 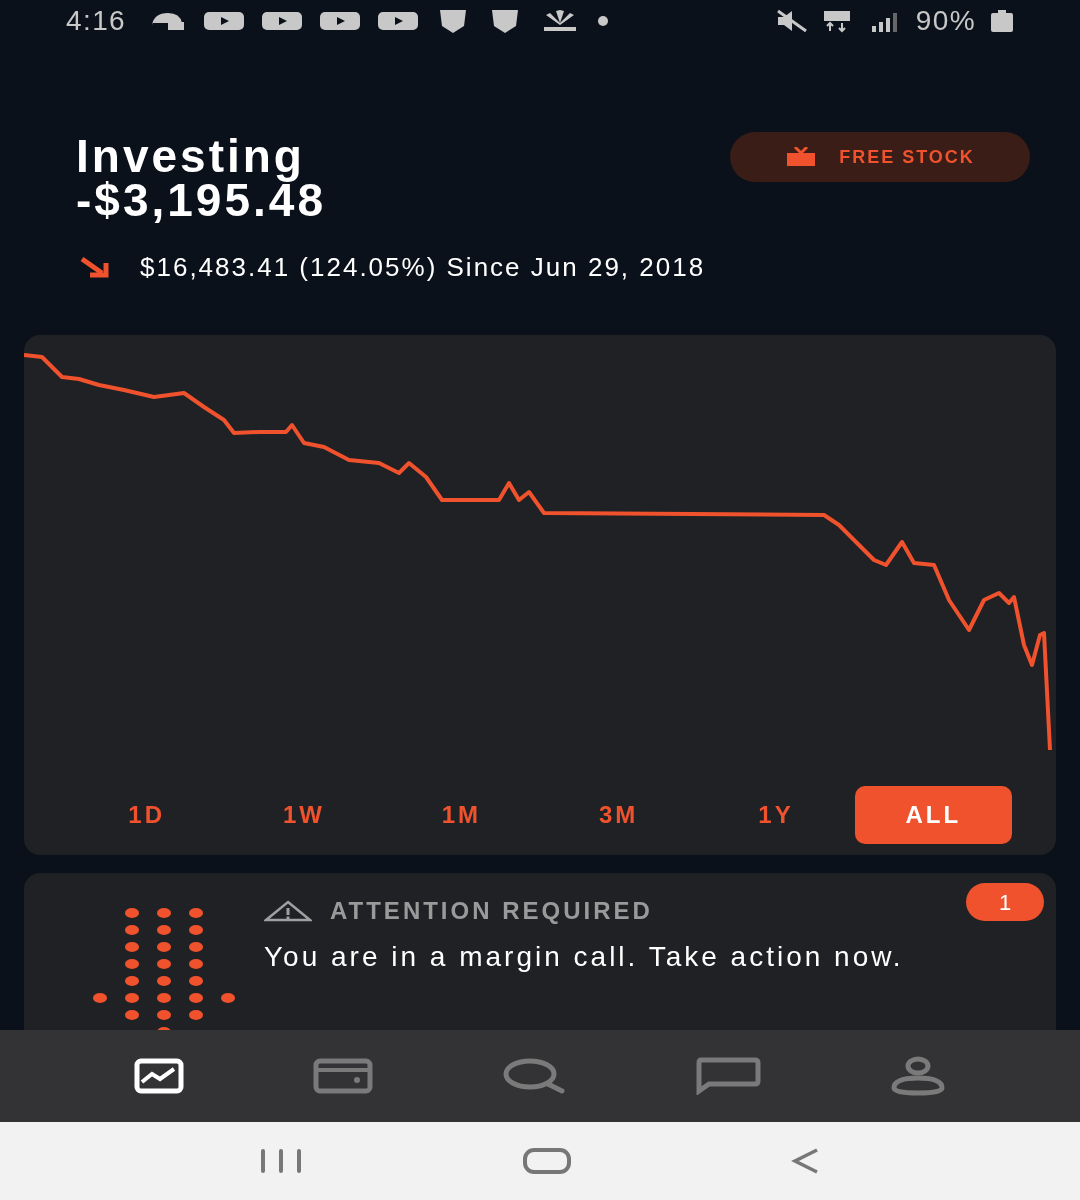 What do you see at coordinates (491, 911) in the screenshot?
I see `alert-heading: ATTENTION REQUIRED` at bounding box center [491, 911].